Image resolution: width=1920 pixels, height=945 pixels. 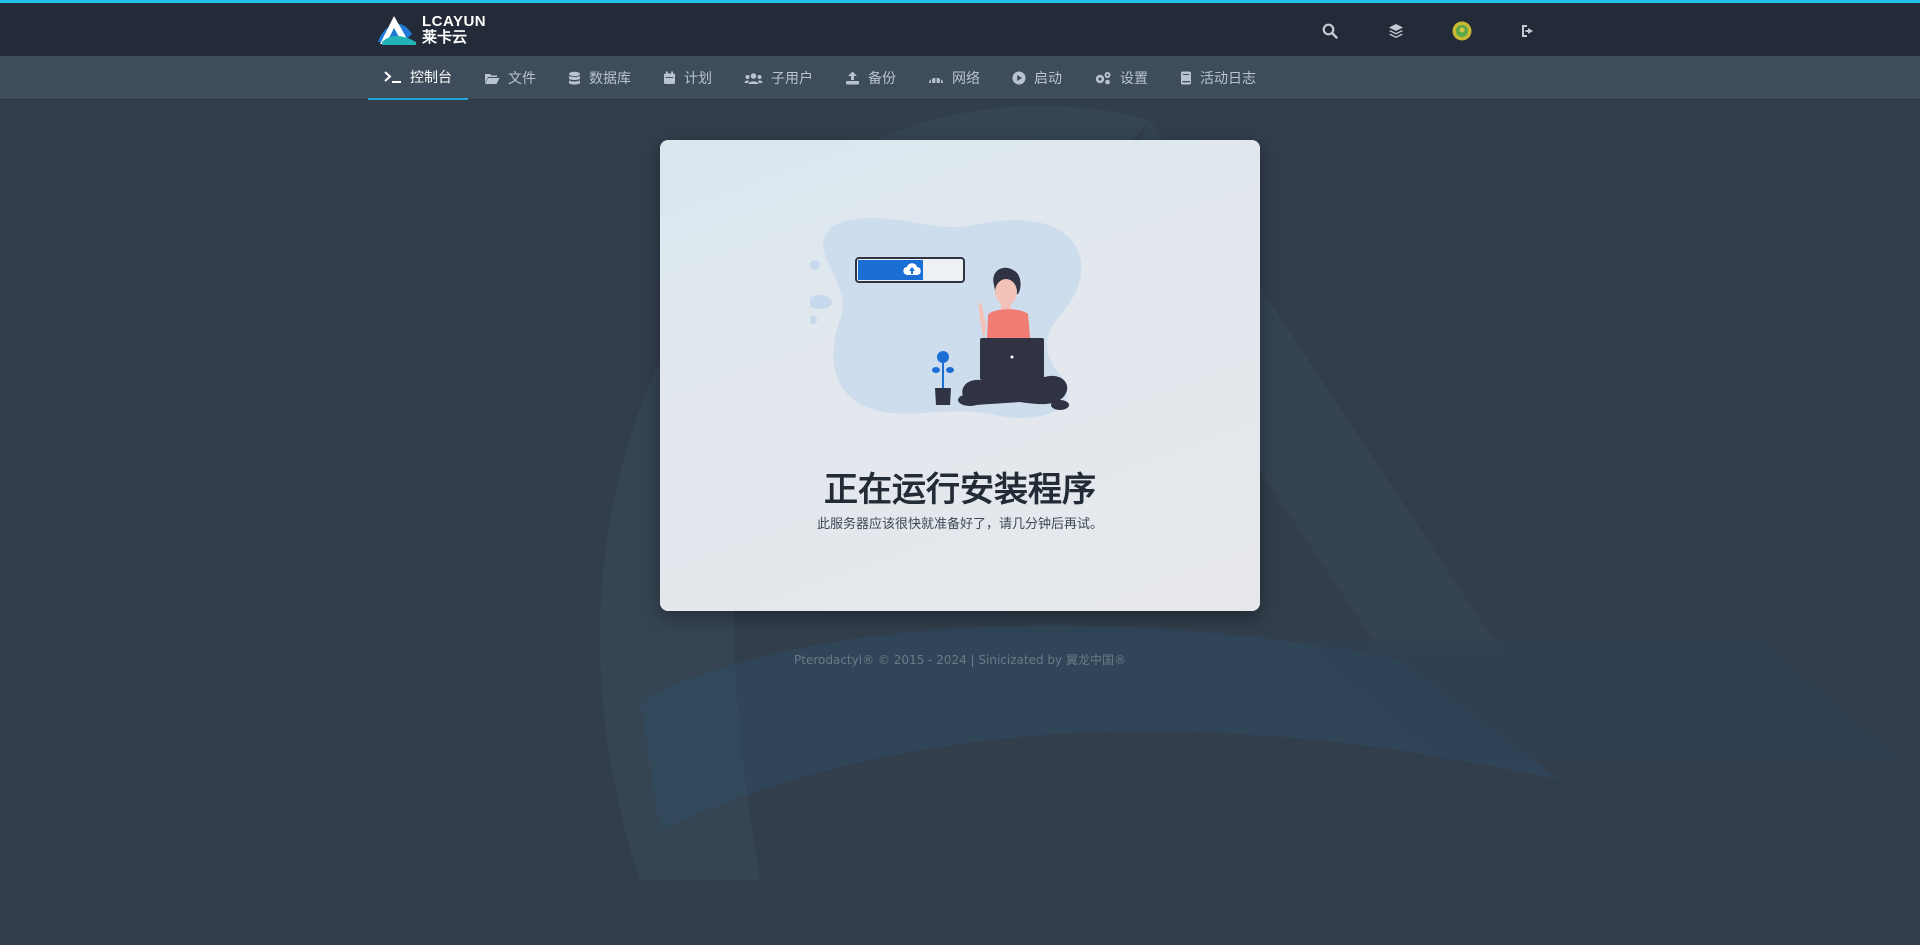 What do you see at coordinates (392, 77) in the screenshot?
I see `terminal-icon` at bounding box center [392, 77].